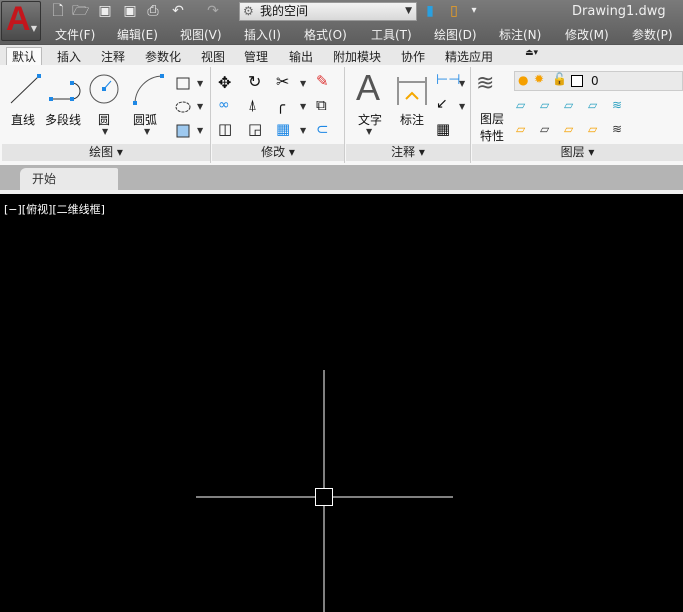  I want to click on open-icon: 🗁, so click(80, 11).